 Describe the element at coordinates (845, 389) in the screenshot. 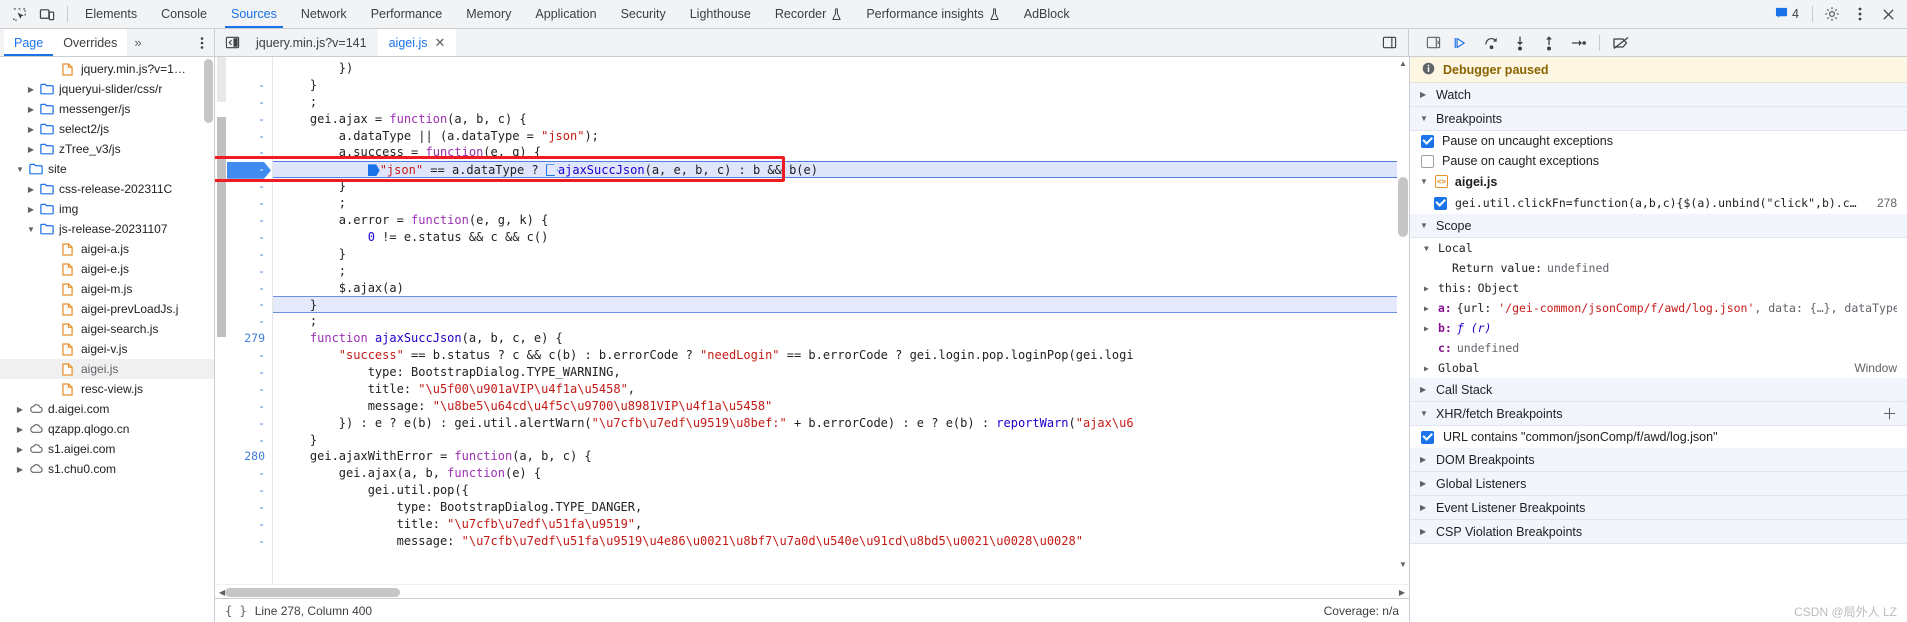

I see `code-line: title: "\u5f00\u901aVIP\u4f1a\u5458",` at that location.